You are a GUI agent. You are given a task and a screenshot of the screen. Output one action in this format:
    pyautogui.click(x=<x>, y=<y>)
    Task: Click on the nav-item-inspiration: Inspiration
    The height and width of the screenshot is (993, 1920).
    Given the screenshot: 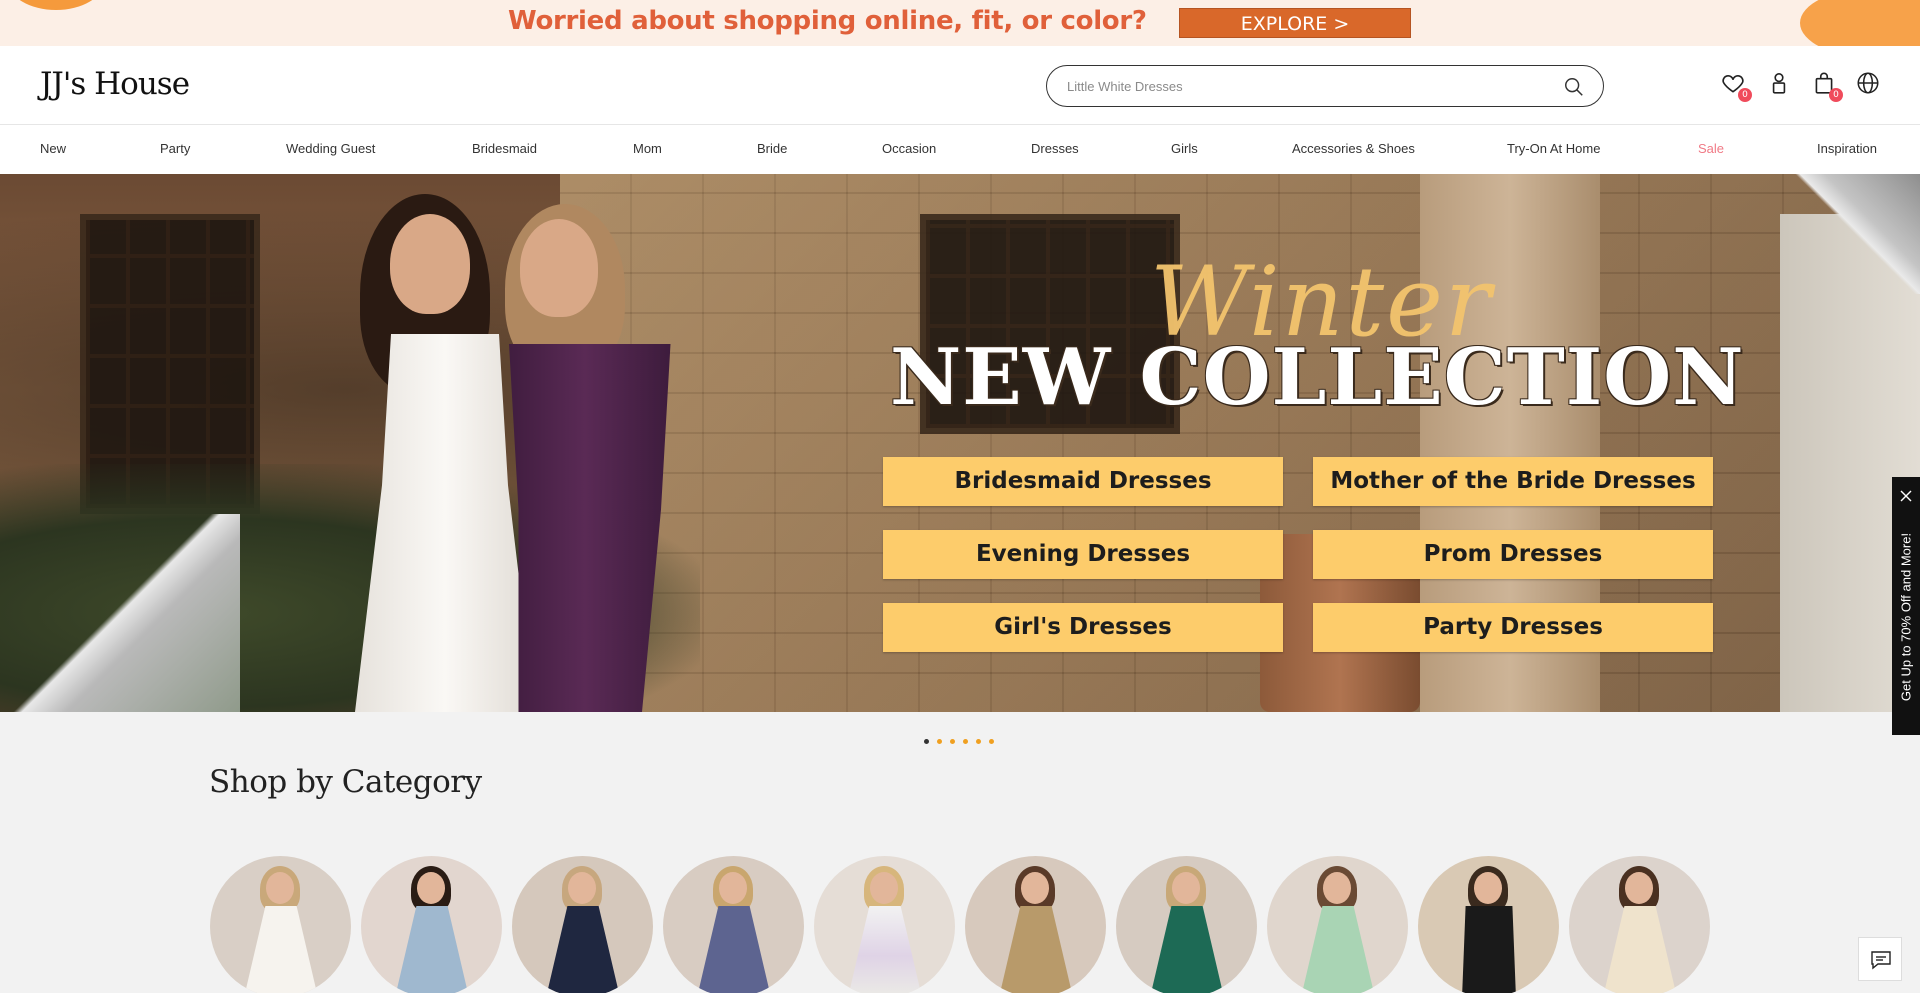 What is the action you would take?
    pyautogui.click(x=1847, y=148)
    